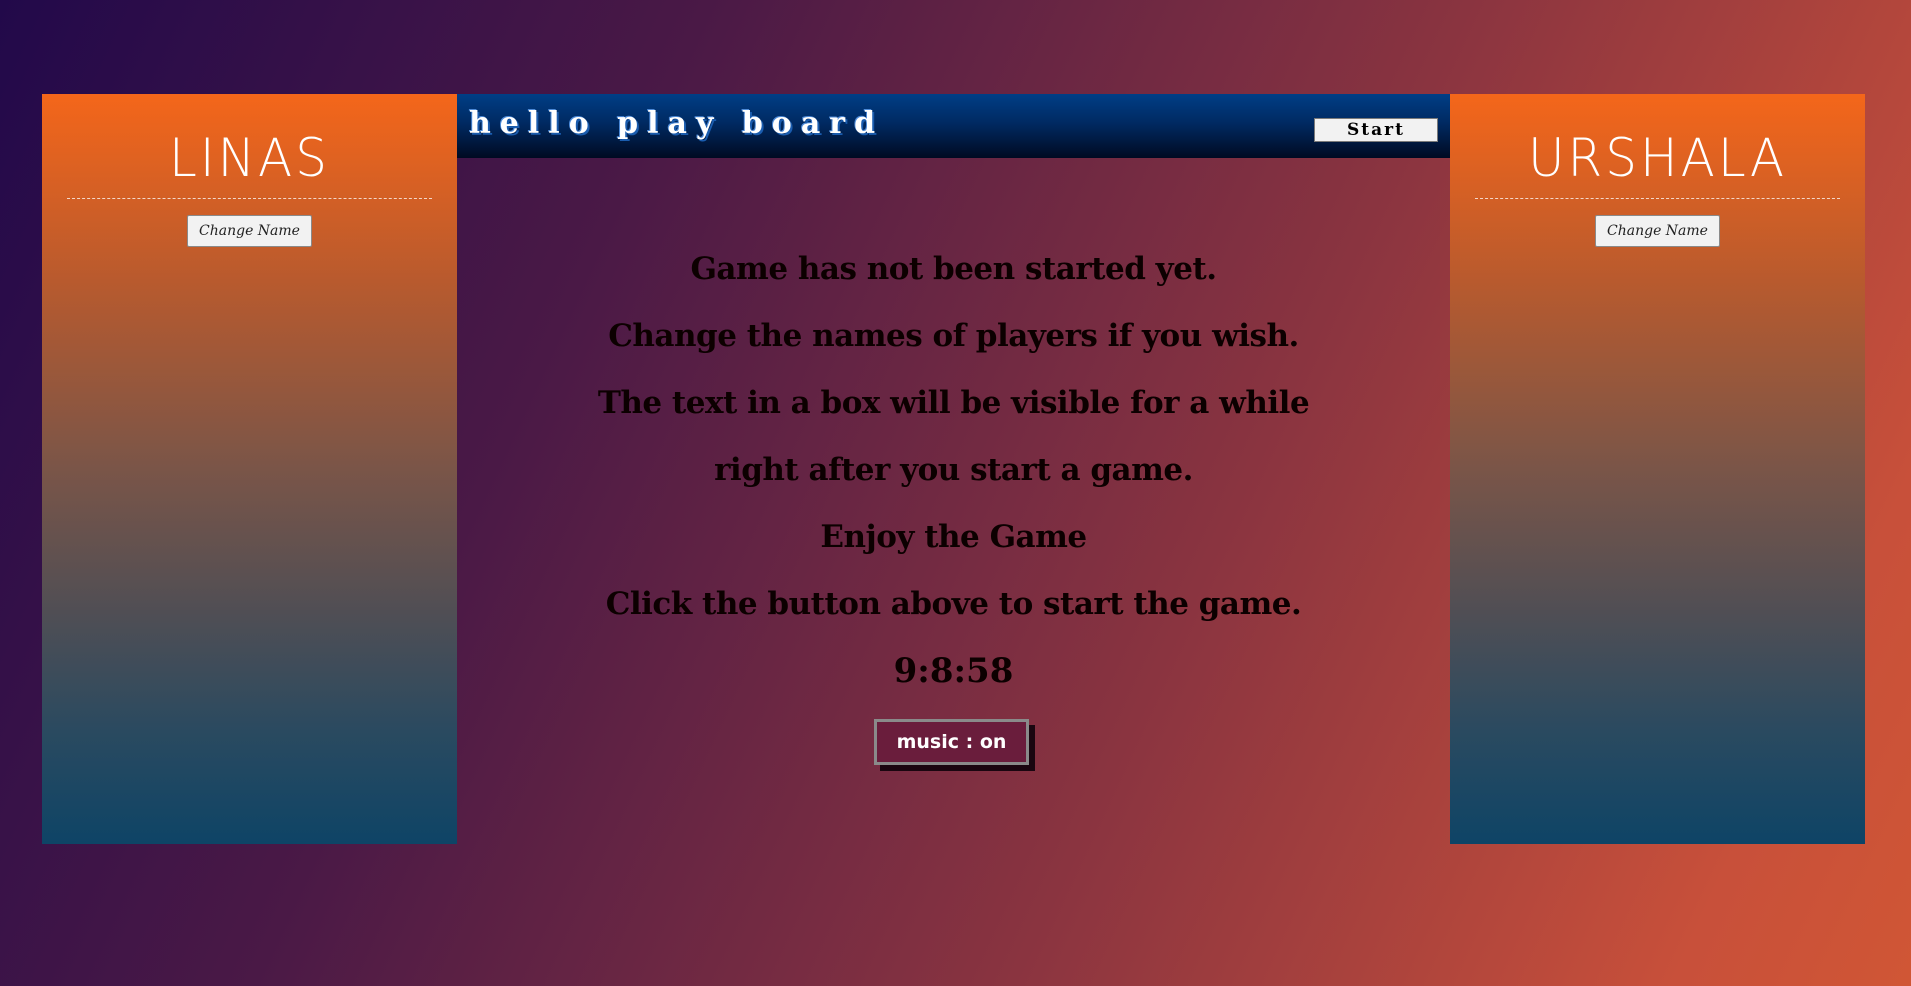  I want to click on start-button: Start, so click(1376, 130).